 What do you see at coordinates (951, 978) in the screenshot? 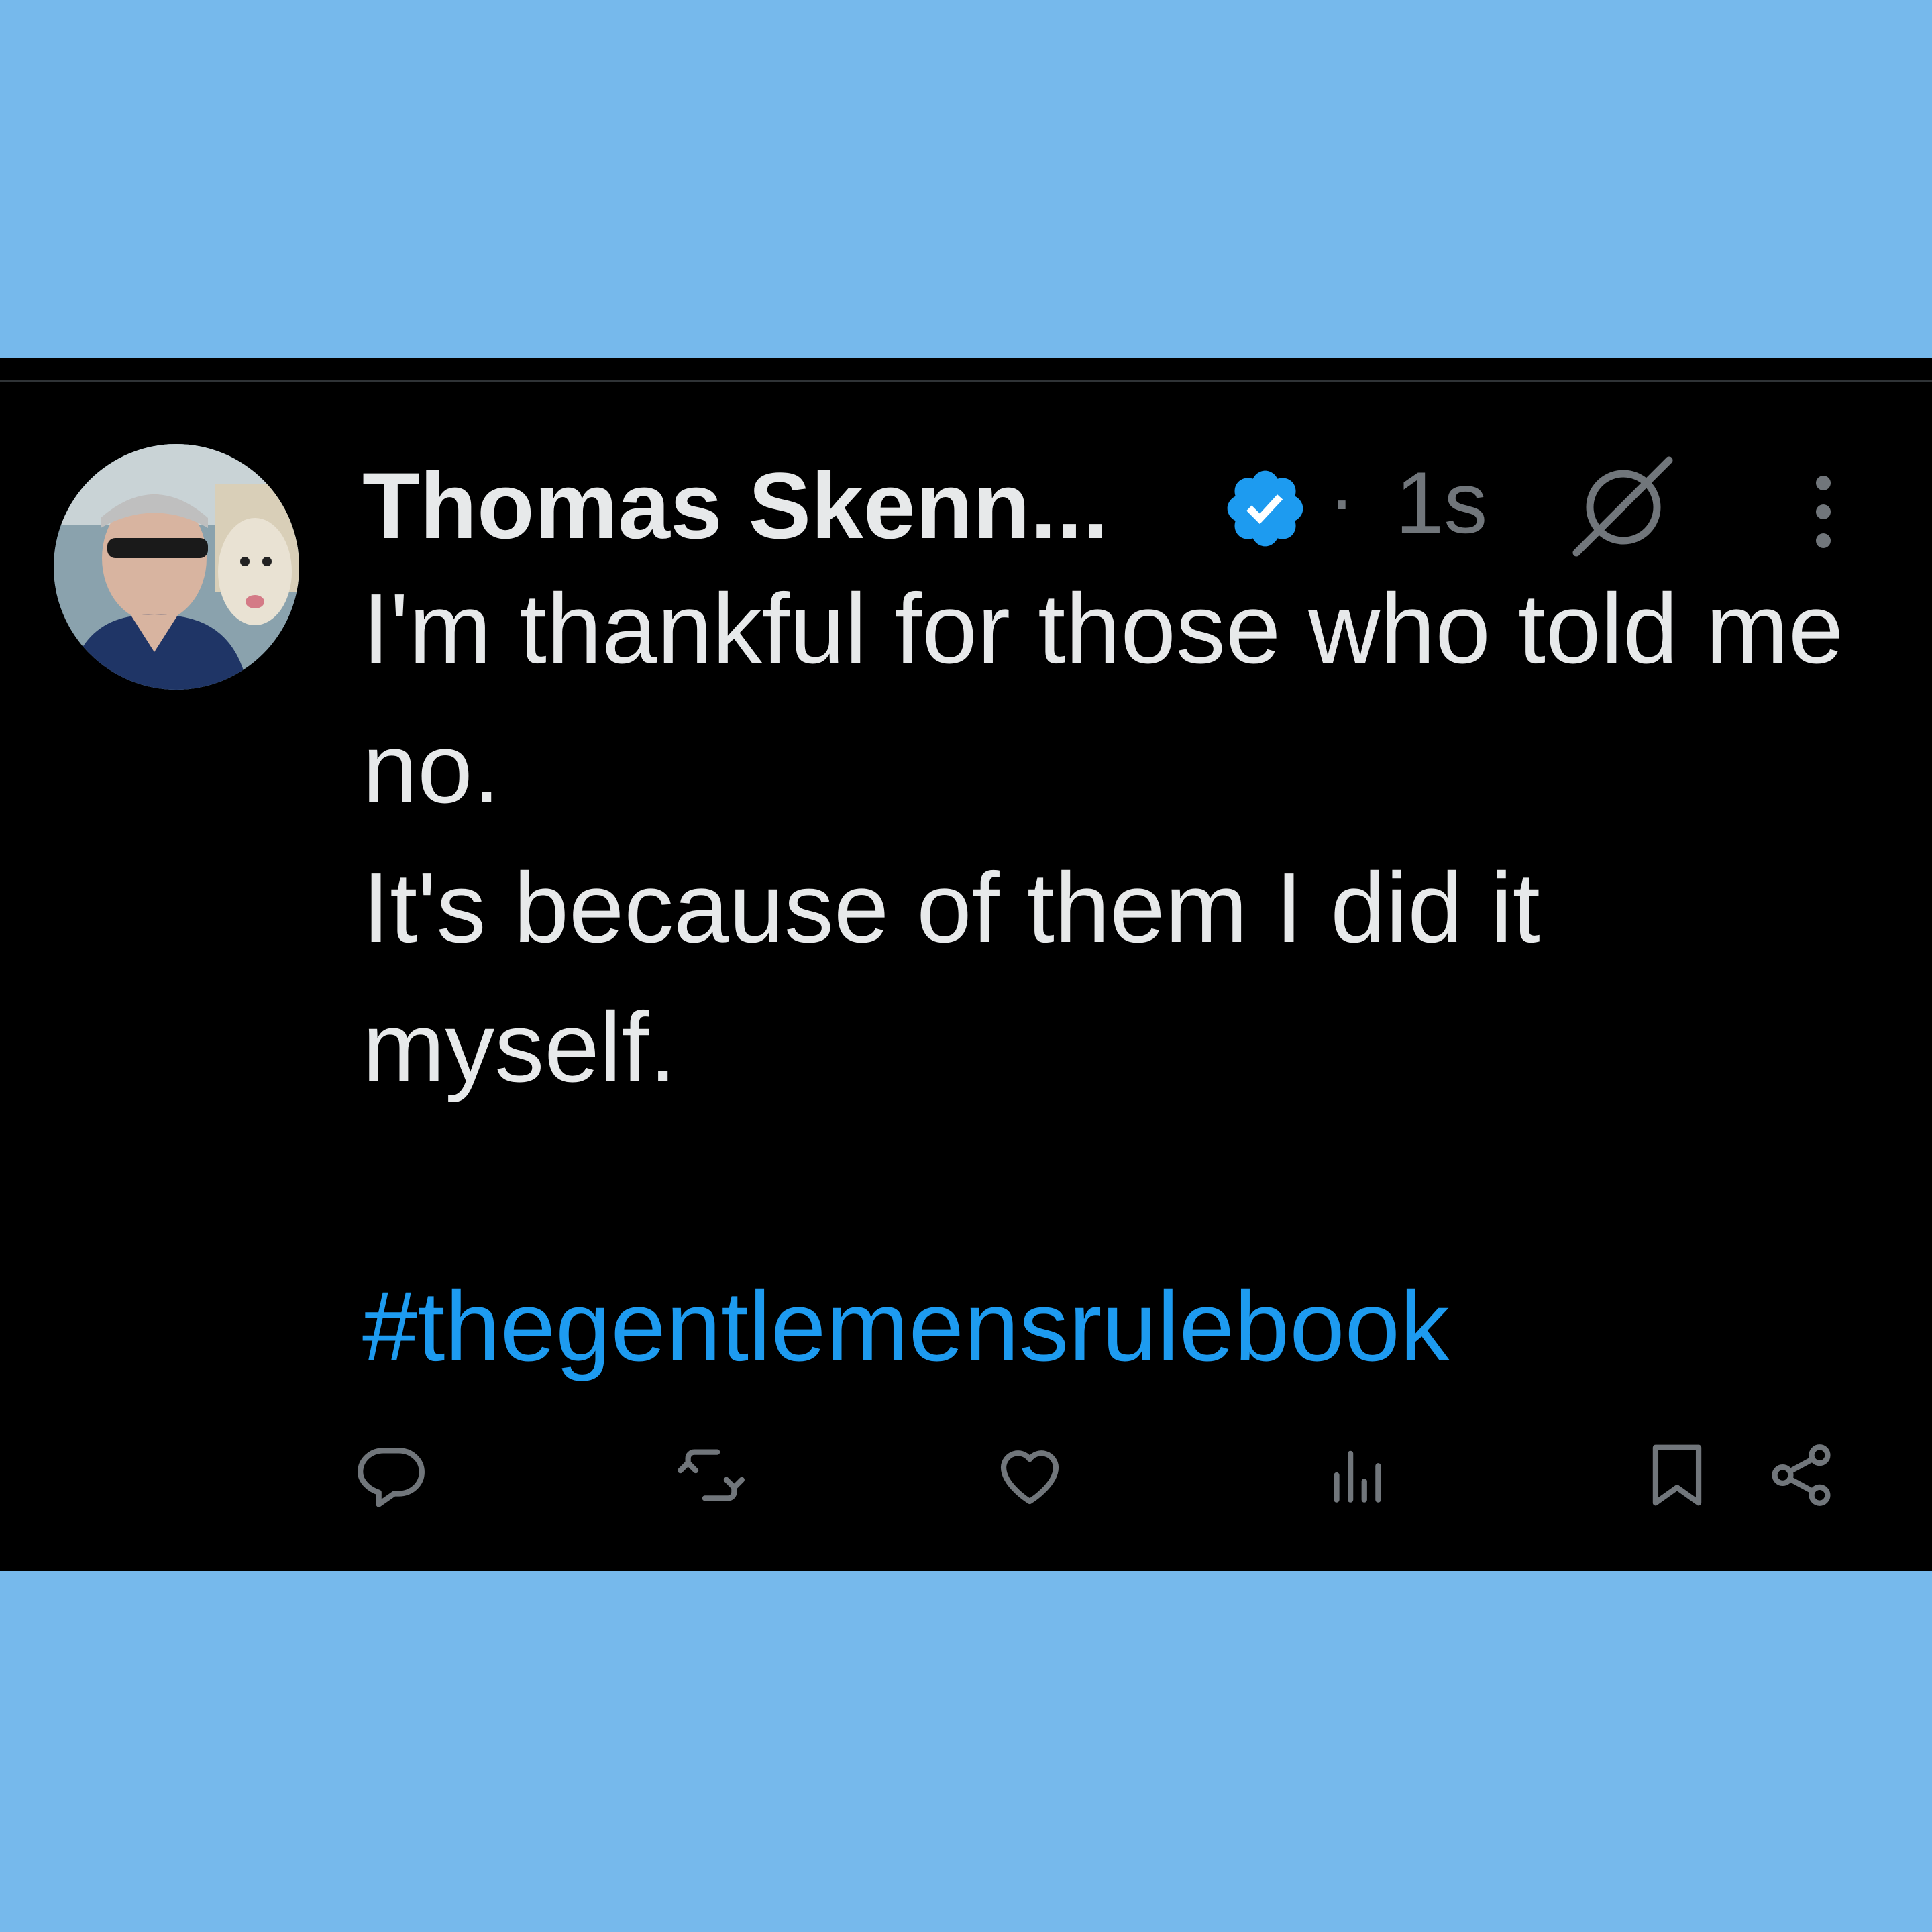
I see `tweet-text-line: It's because of them I did it myself.` at bounding box center [951, 978].